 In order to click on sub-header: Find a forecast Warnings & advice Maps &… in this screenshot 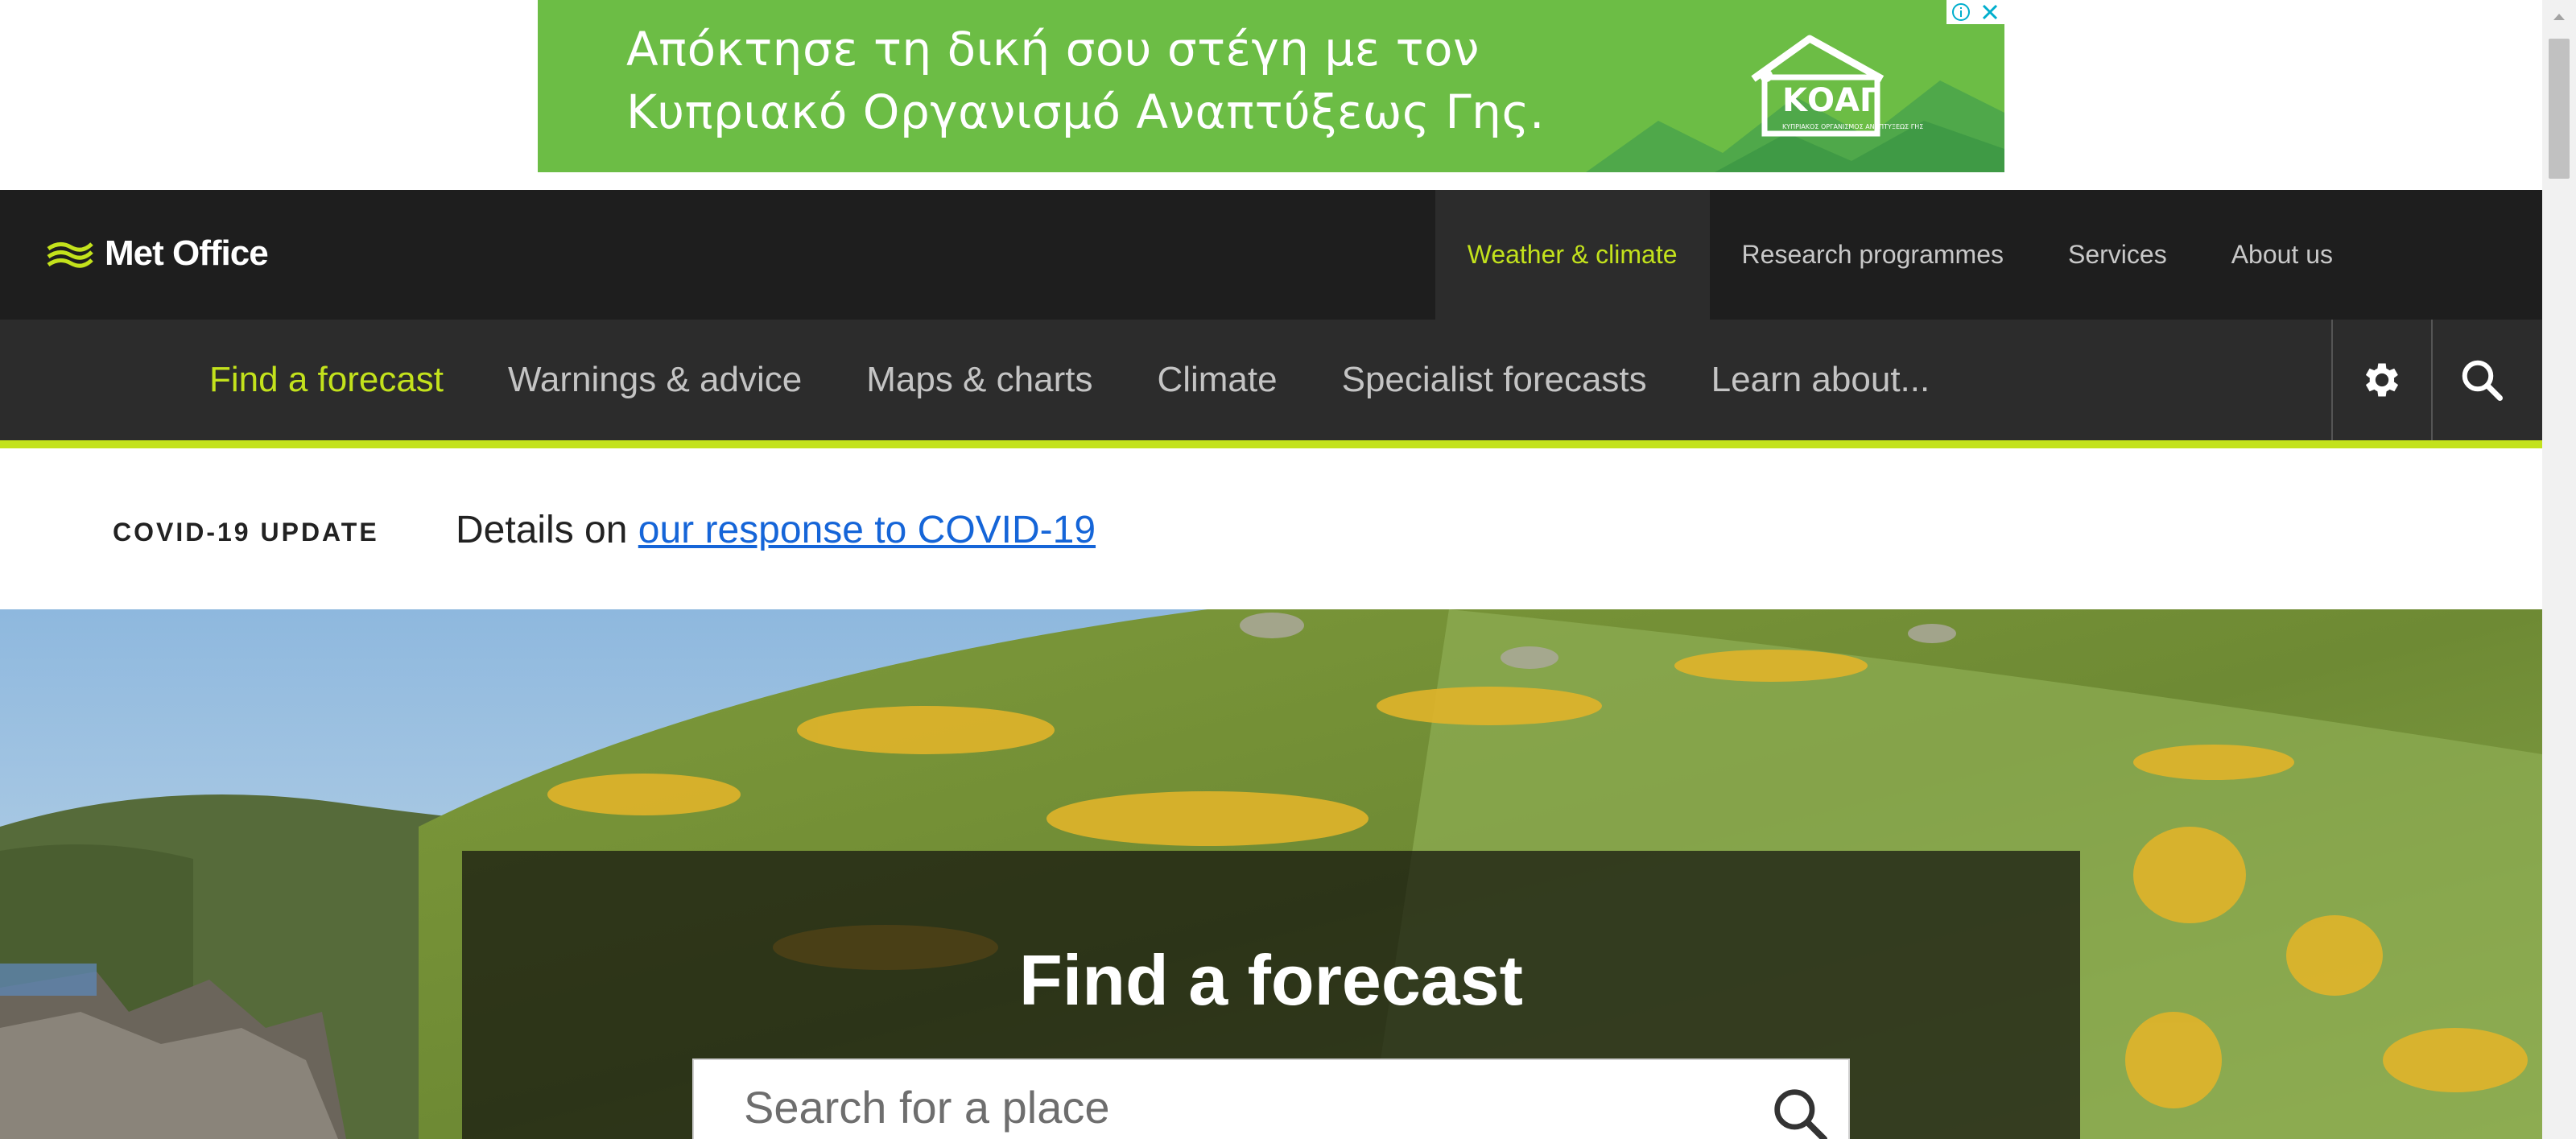, I will do `click(1271, 384)`.